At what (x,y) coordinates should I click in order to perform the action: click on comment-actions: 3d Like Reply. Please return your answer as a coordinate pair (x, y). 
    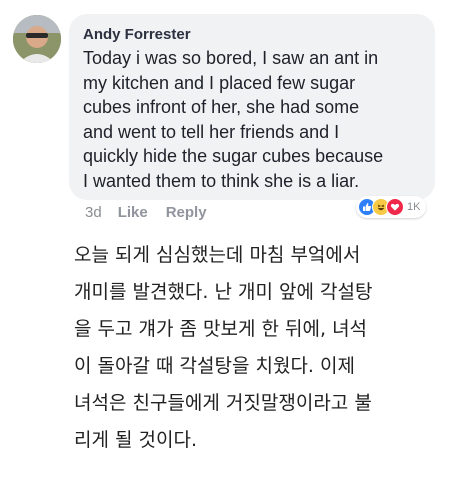
    Looking at the image, I should click on (146, 213).